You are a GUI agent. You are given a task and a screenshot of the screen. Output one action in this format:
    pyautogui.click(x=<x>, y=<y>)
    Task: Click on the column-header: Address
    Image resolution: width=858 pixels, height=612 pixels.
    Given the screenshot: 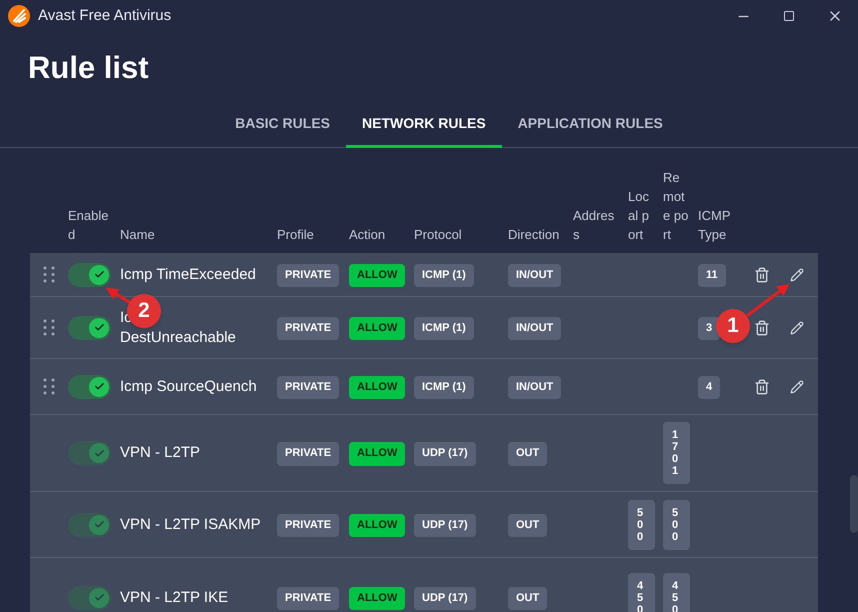 What is the action you would take?
    pyautogui.click(x=594, y=225)
    